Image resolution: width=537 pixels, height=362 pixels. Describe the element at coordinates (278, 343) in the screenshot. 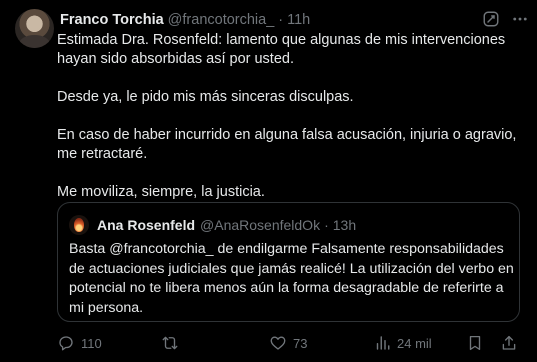

I see `heart-icon` at that location.